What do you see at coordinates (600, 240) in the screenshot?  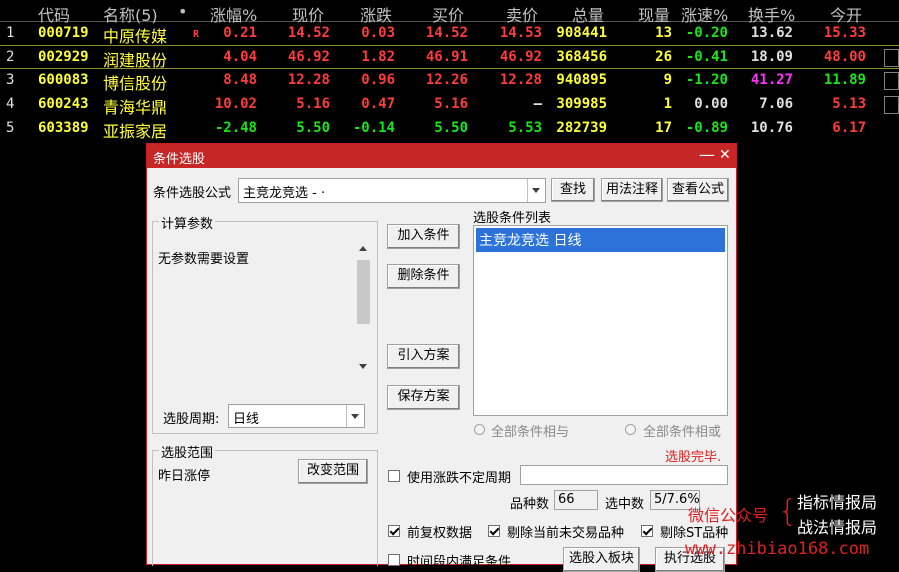 I see `list-item: 主竞龙竞选 日线` at bounding box center [600, 240].